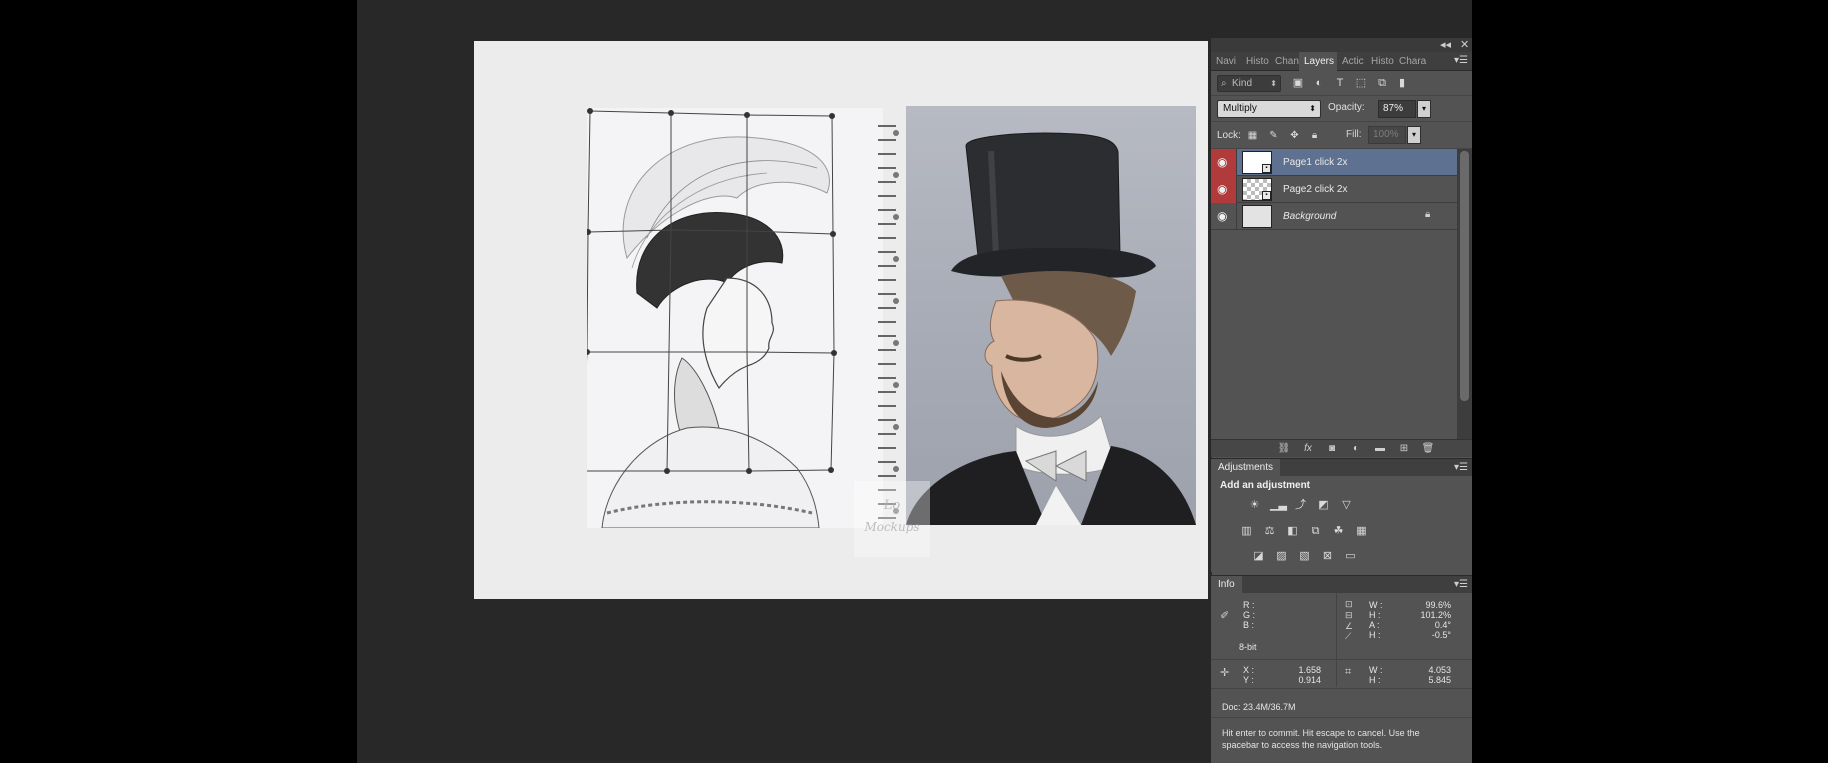  Describe the element at coordinates (1265, 485) in the screenshot. I see `adjustments-title: Add an adjustment` at that location.